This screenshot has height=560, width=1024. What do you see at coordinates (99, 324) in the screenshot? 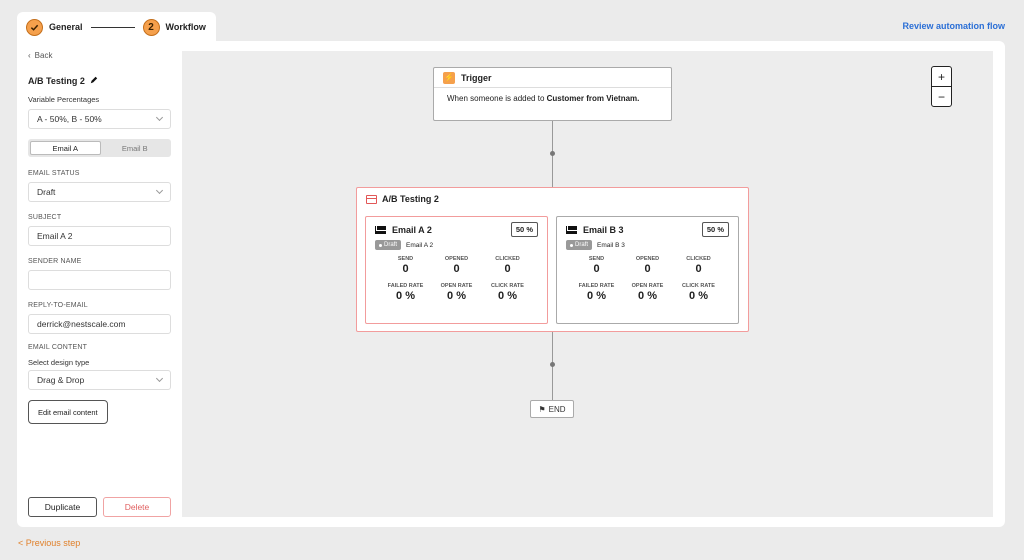
I see `reply-to-input: derrick@nestscale.com` at bounding box center [99, 324].